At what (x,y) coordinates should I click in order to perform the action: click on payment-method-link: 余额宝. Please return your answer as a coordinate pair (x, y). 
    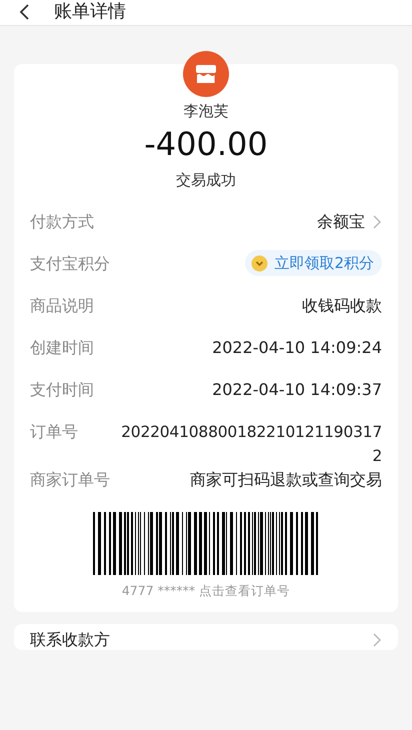
    Looking at the image, I should click on (341, 222).